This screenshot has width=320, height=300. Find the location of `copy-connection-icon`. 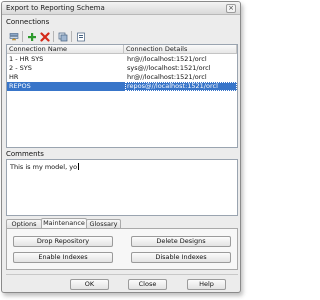

copy-connection-icon is located at coordinates (62, 36).